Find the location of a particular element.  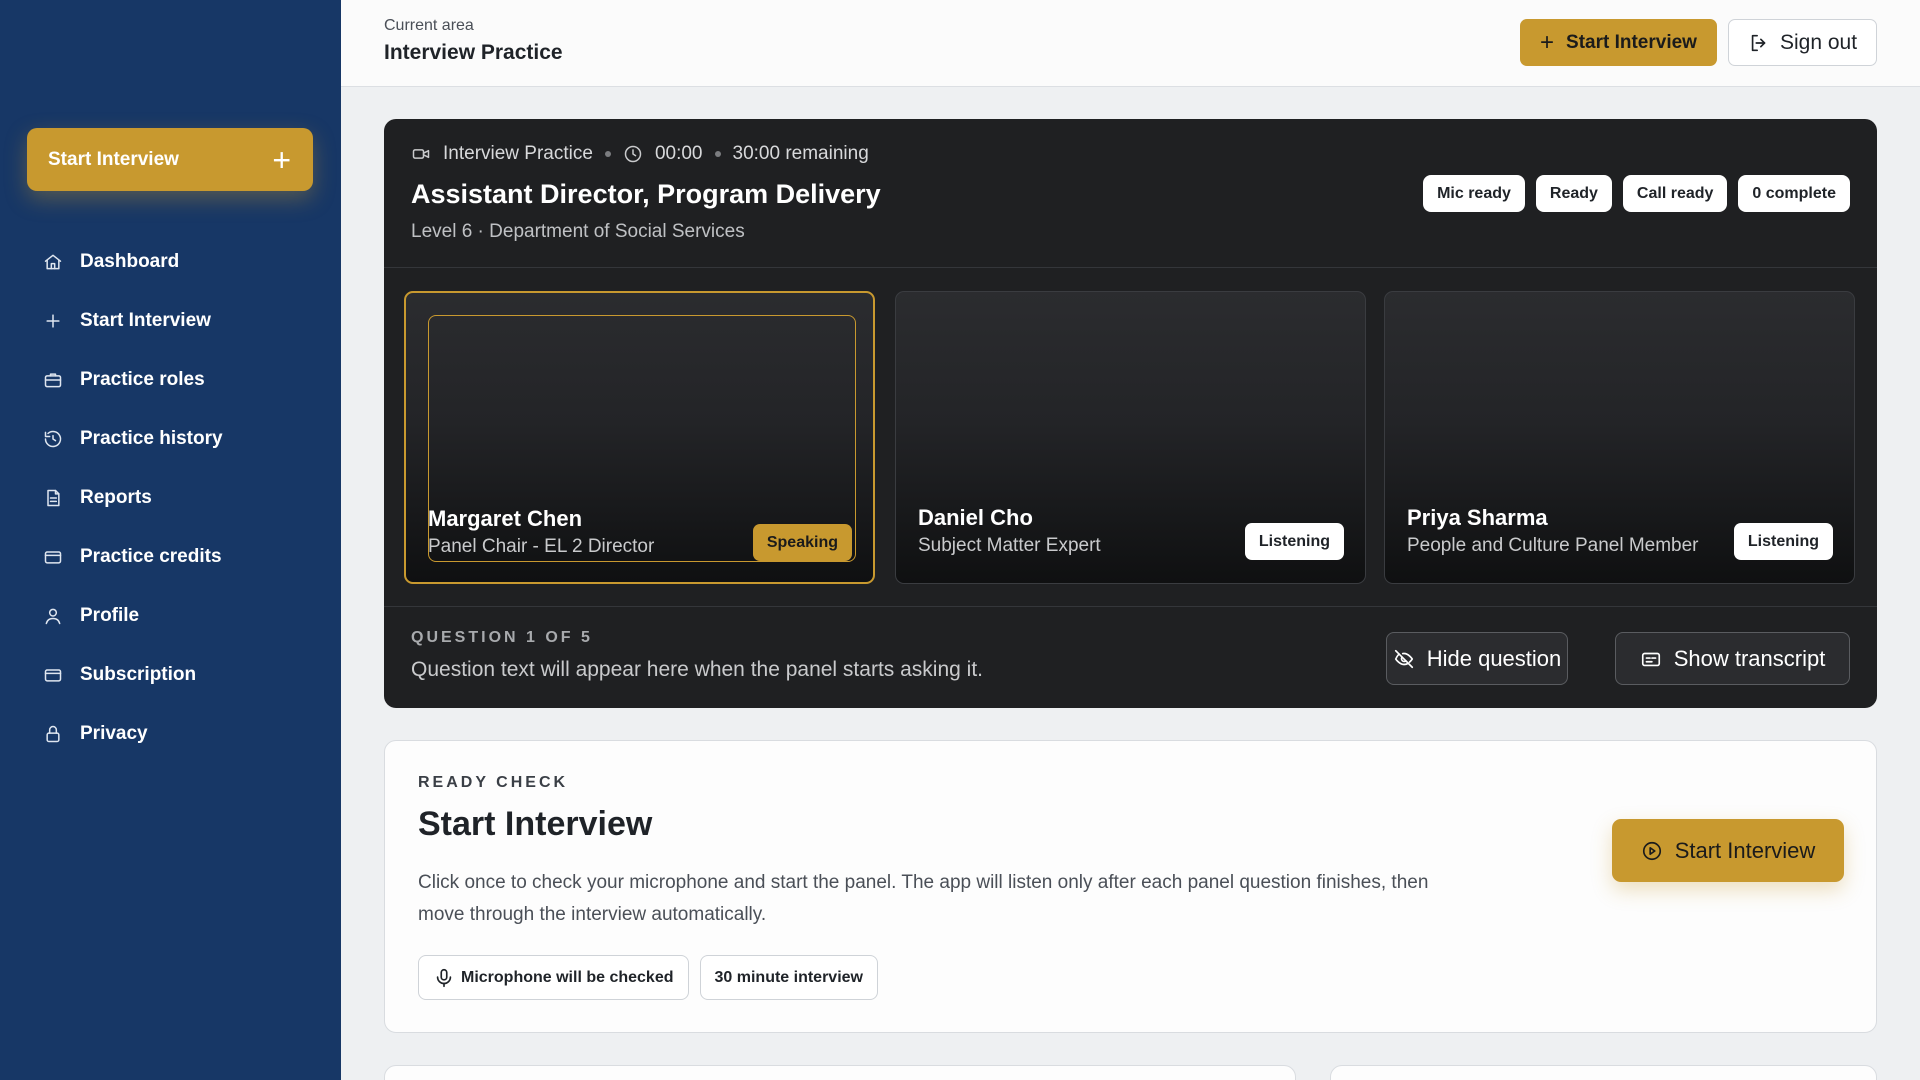

microphone-check-pill: Microphone will be checked is located at coordinates (553, 977).